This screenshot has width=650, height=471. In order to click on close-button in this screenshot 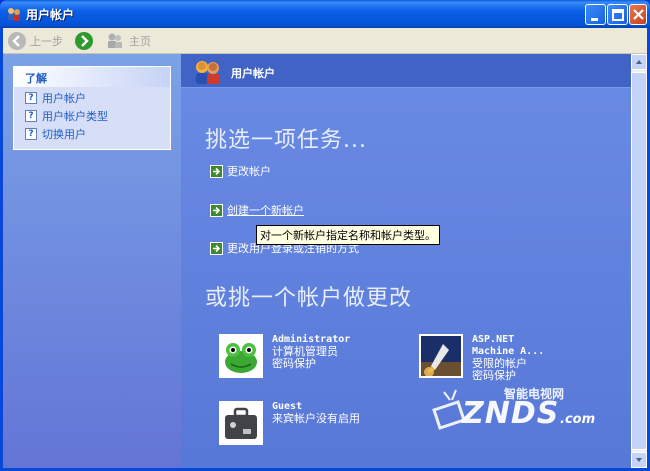, I will do `click(638, 14)`.